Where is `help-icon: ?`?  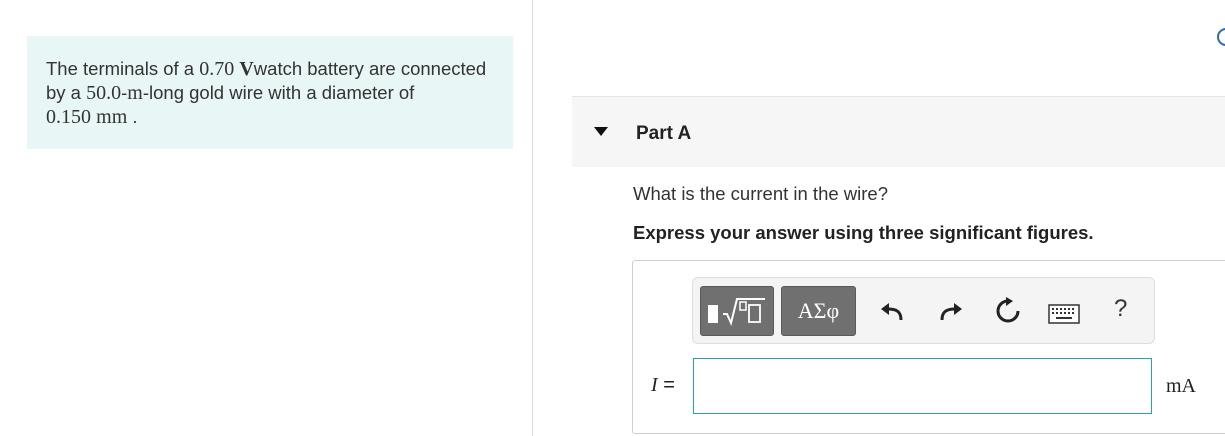 help-icon: ? is located at coordinates (1120, 309).